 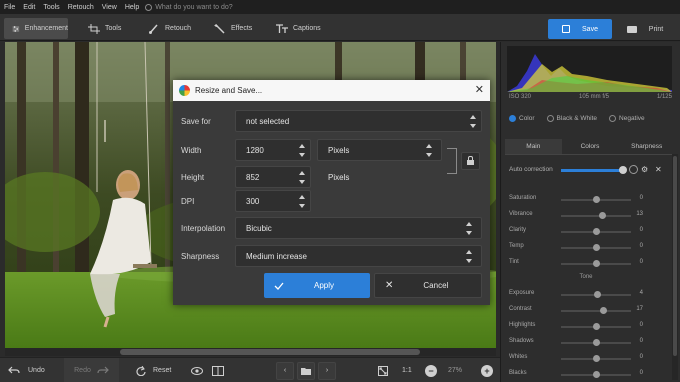 I want to click on menu-retouch: Retouch, so click(x=81, y=7).